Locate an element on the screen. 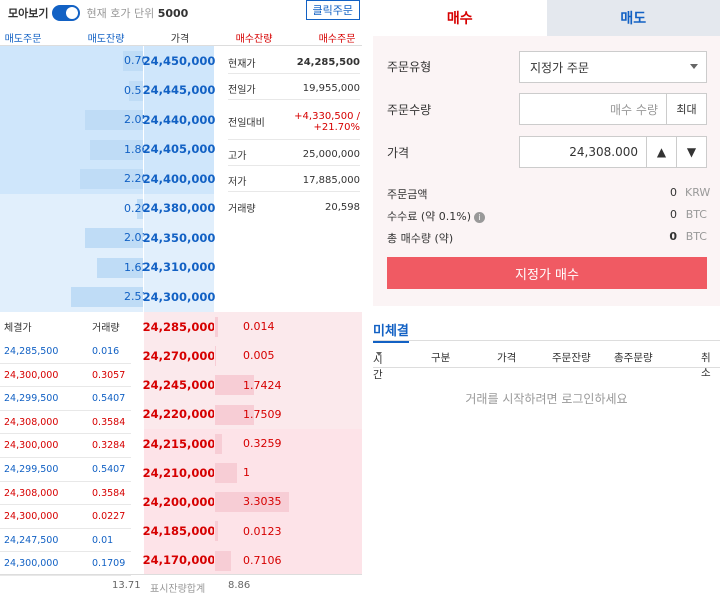 The image size is (720, 603). chevron-down-icon: ▼ is located at coordinates (691, 152).